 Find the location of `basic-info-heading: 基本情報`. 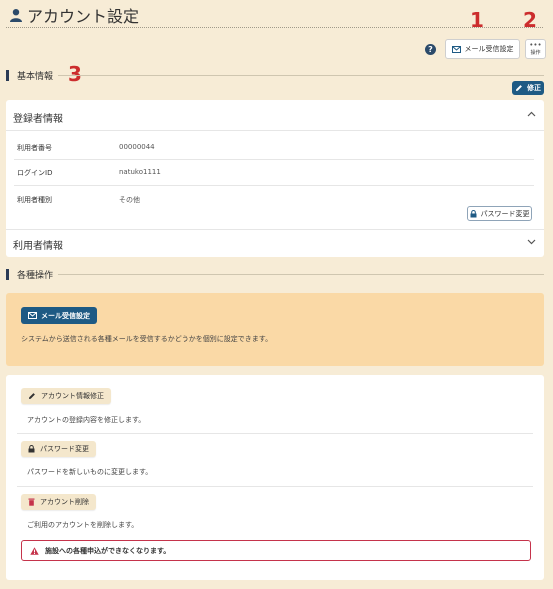

basic-info-heading: 基本情報 is located at coordinates (29, 75).